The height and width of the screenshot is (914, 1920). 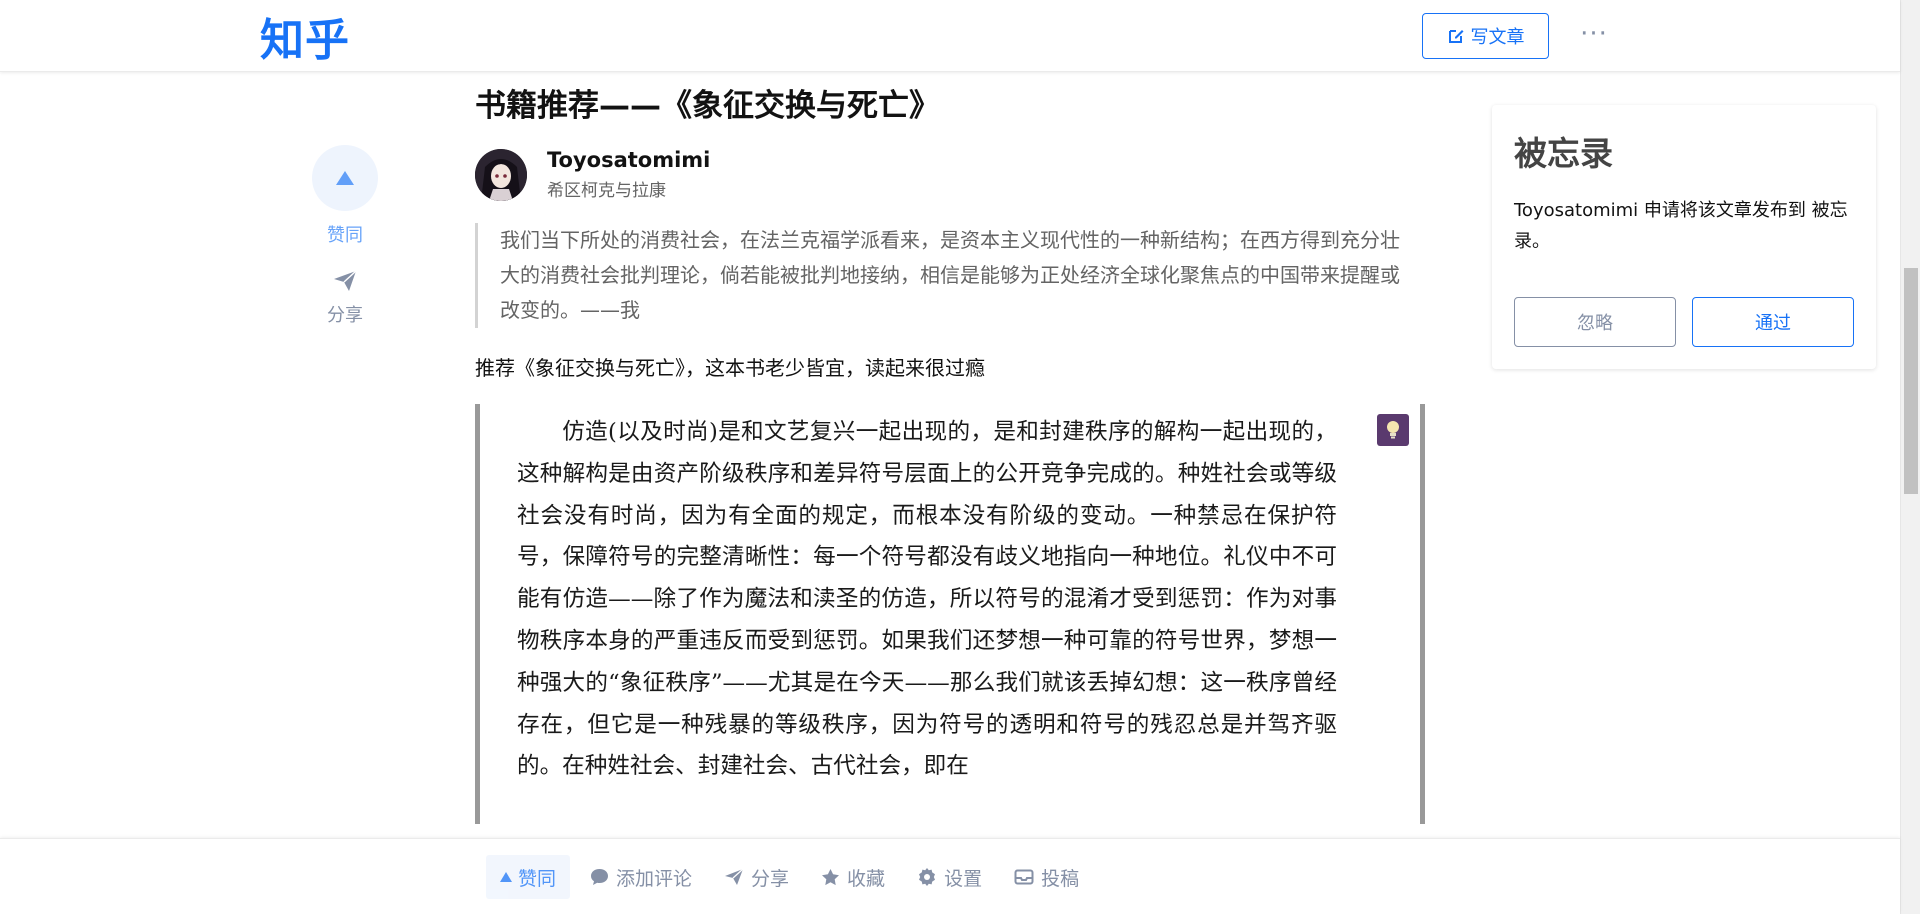 I want to click on settings-button: 设置, so click(x=949, y=877).